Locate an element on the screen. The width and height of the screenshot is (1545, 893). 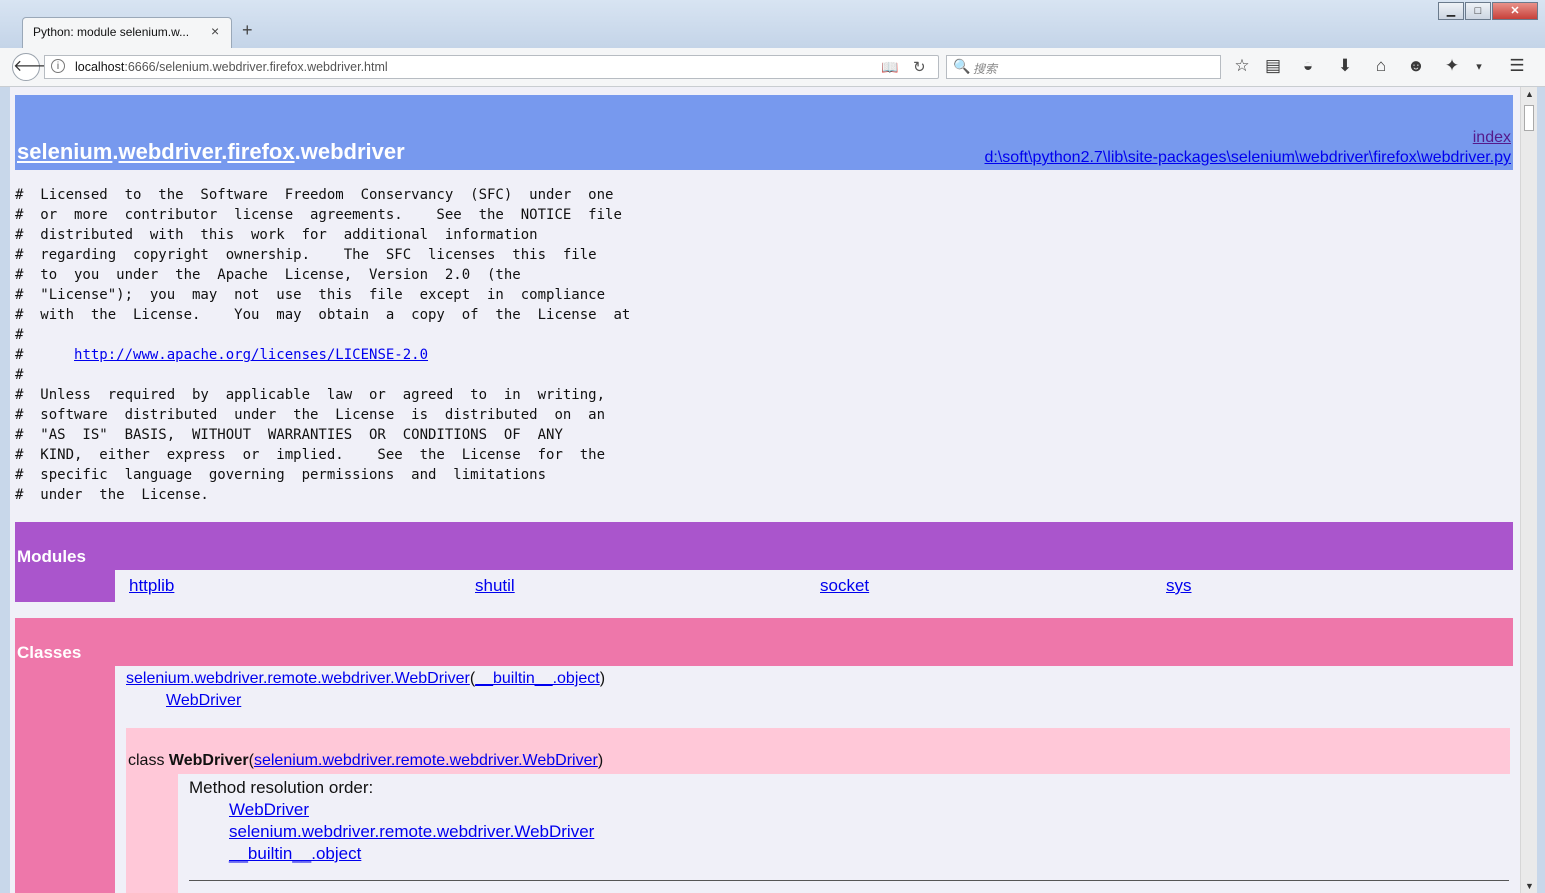
module-link-httplib: httplib is located at coordinates (151, 586).